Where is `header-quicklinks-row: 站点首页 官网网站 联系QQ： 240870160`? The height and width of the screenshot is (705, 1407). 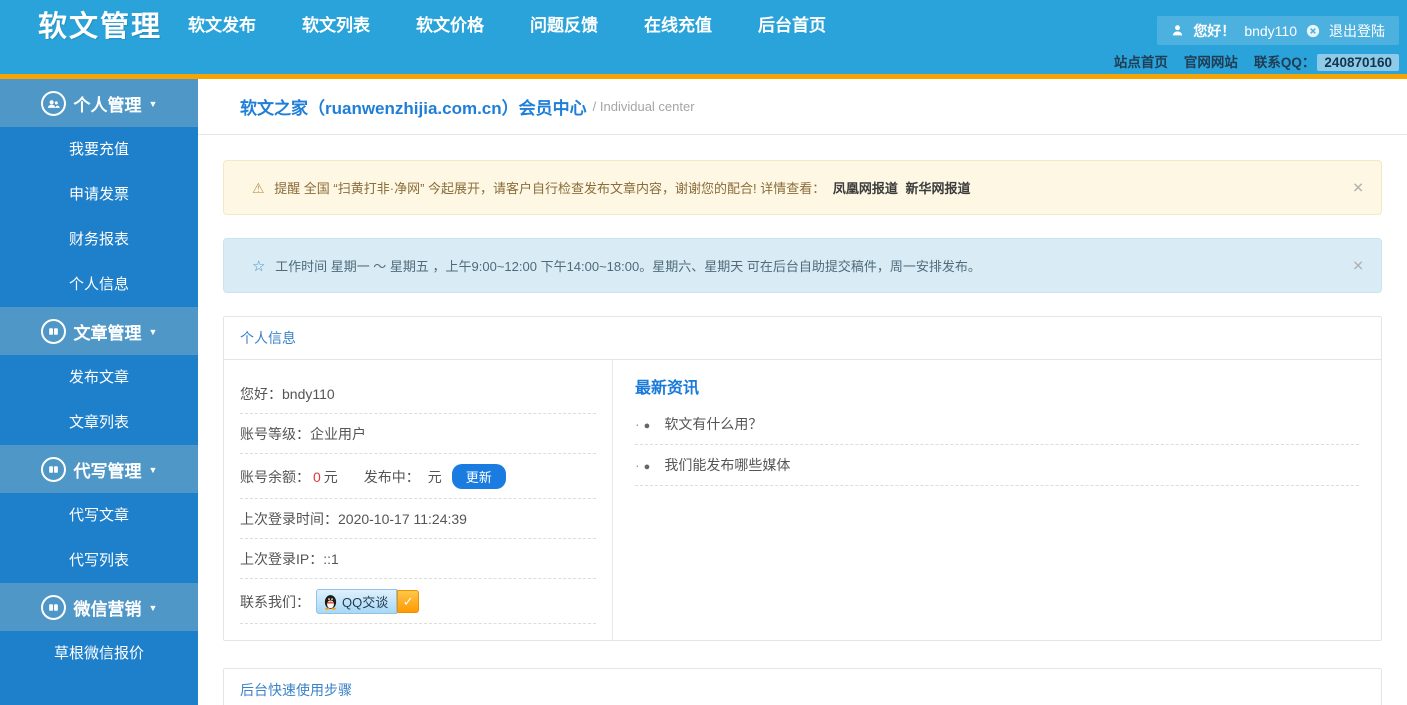 header-quicklinks-row: 站点首页 官网网站 联系QQ： 240870160 is located at coordinates (703, 60).